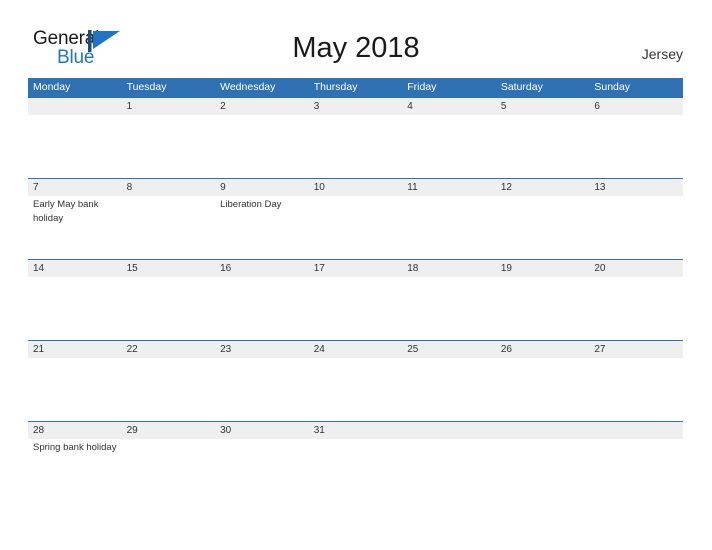  What do you see at coordinates (262, 219) in the screenshot?
I see `day-cell-9: 9 Liberation Day` at bounding box center [262, 219].